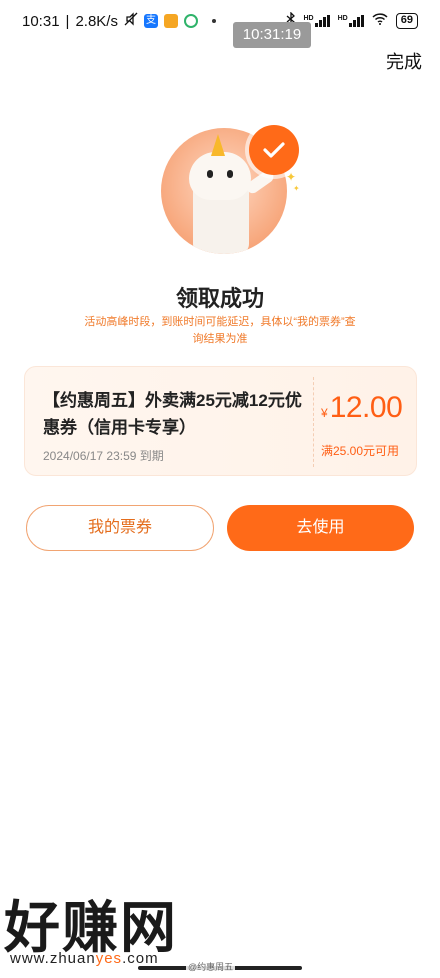 This screenshot has height=978, width=440. I want to click on mascot-horn, so click(218, 145).